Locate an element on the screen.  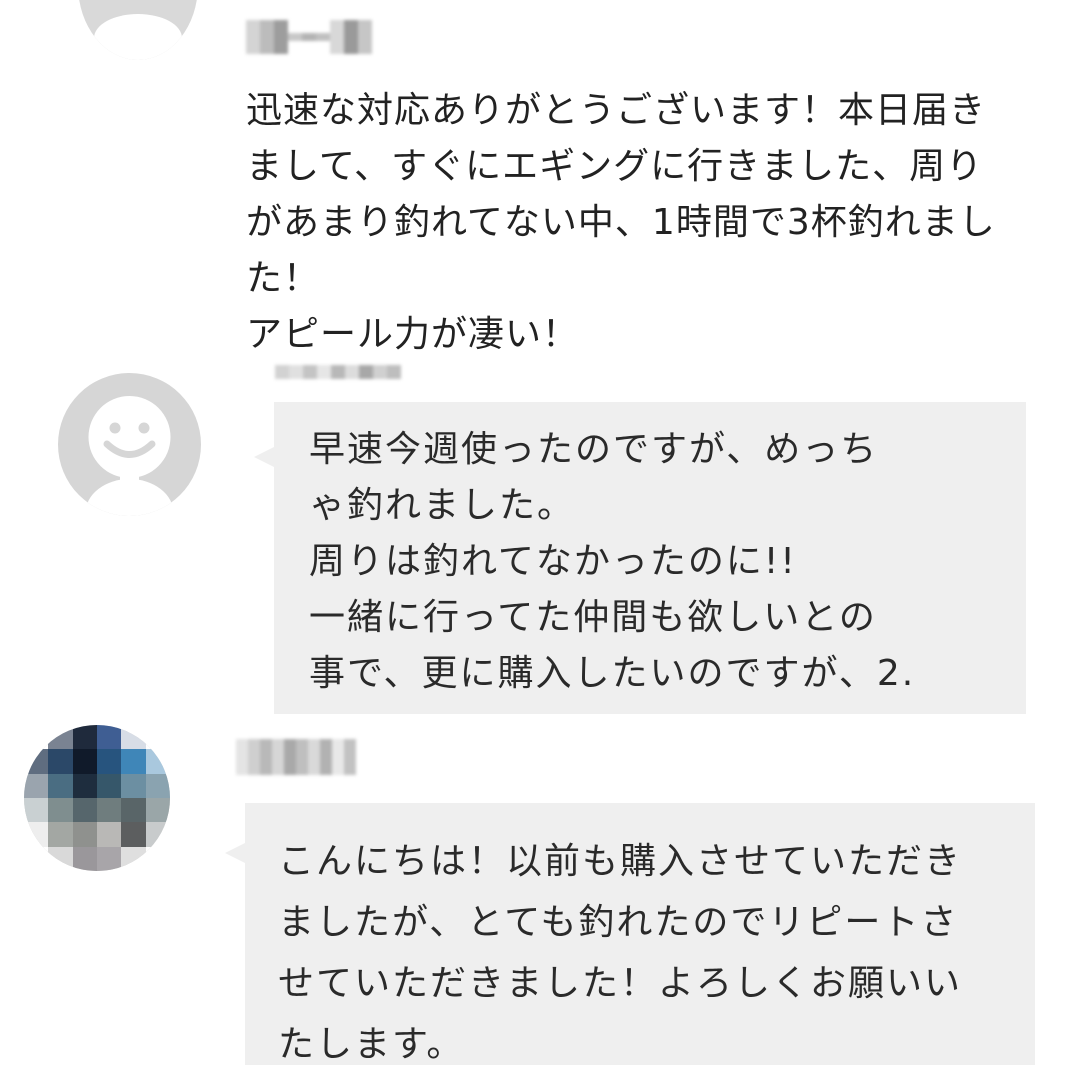
comment-text-line: 早速今週使ったのですが、めっち is located at coordinates (594, 449).